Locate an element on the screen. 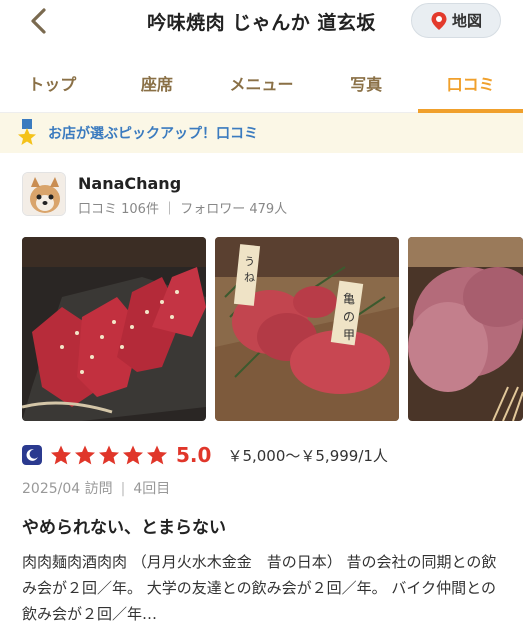 The height and width of the screenshot is (640, 523). svg-text: 亀 is located at coordinates (349, 299).